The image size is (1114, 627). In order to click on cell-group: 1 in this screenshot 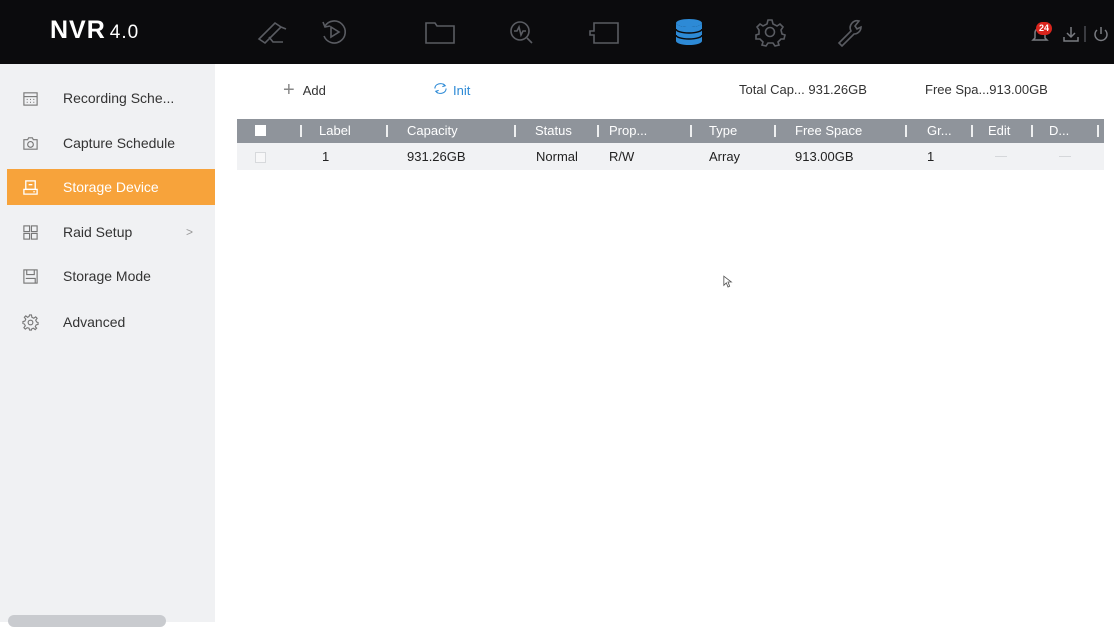, I will do `click(931, 156)`.